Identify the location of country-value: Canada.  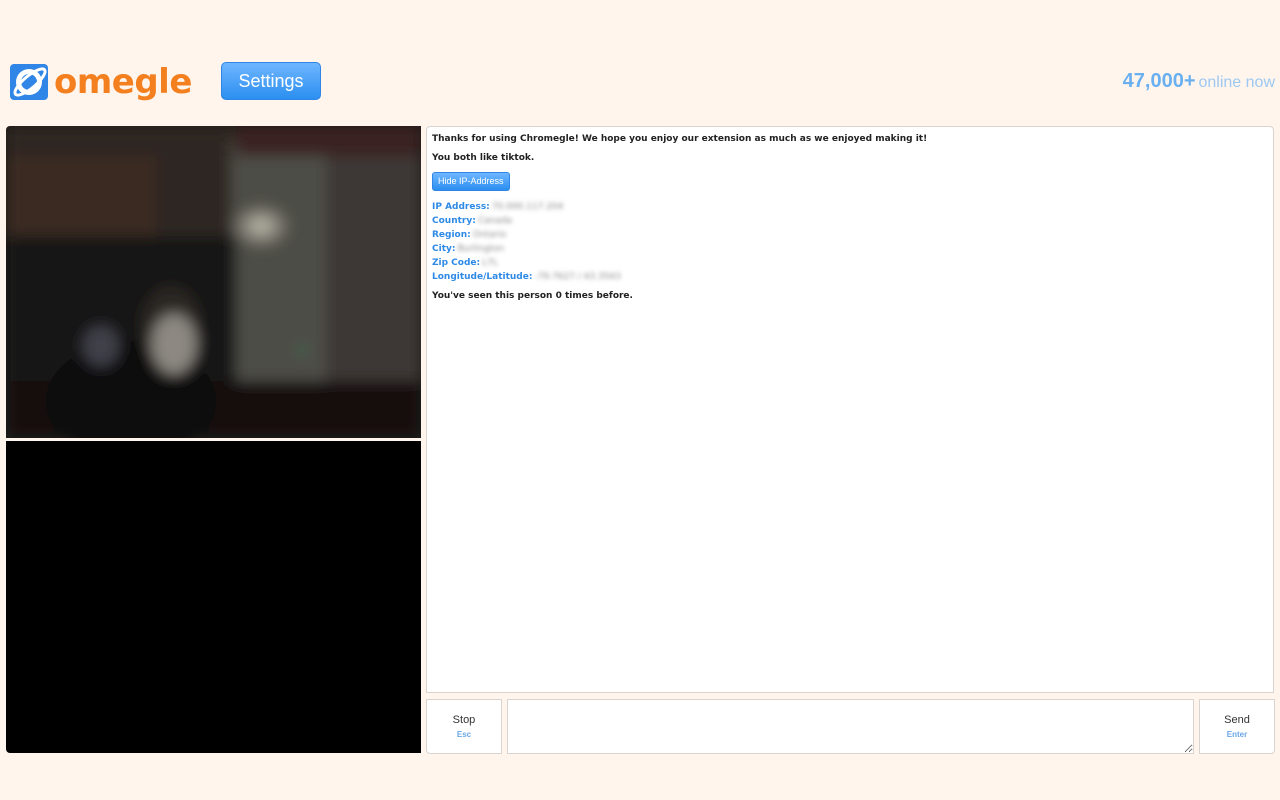
(495, 221).